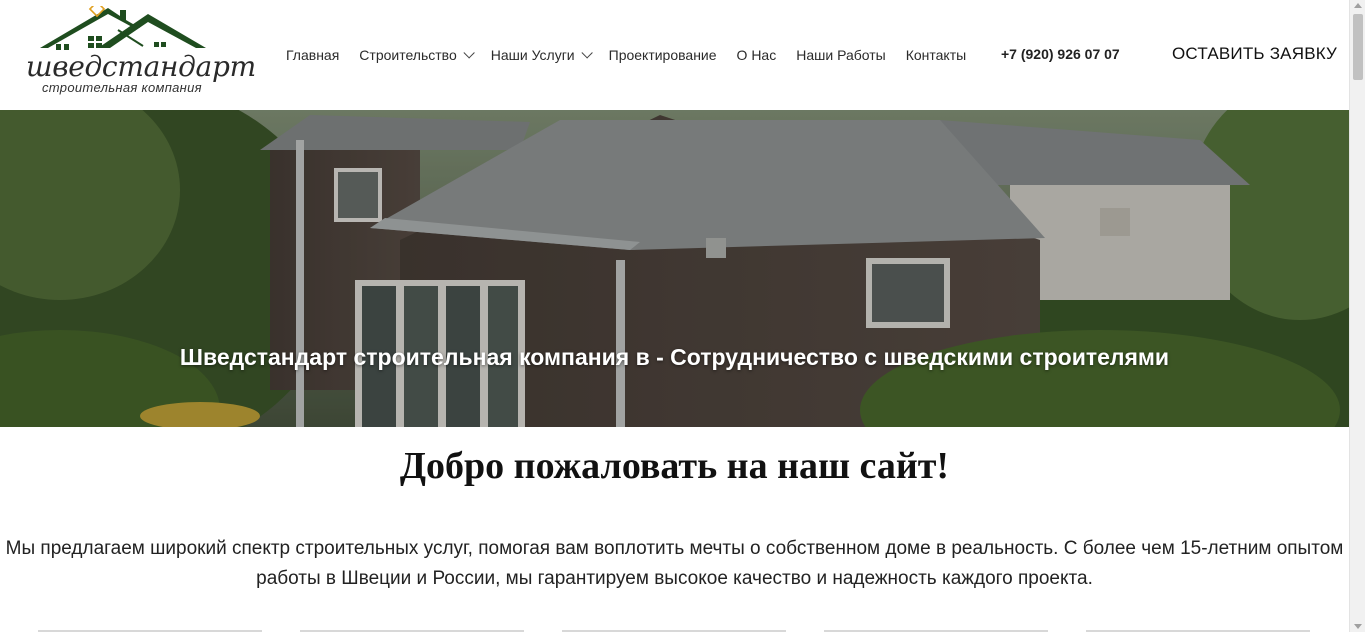 The image size is (1365, 632). I want to click on nav-item-works: Наши Работы, so click(840, 55).